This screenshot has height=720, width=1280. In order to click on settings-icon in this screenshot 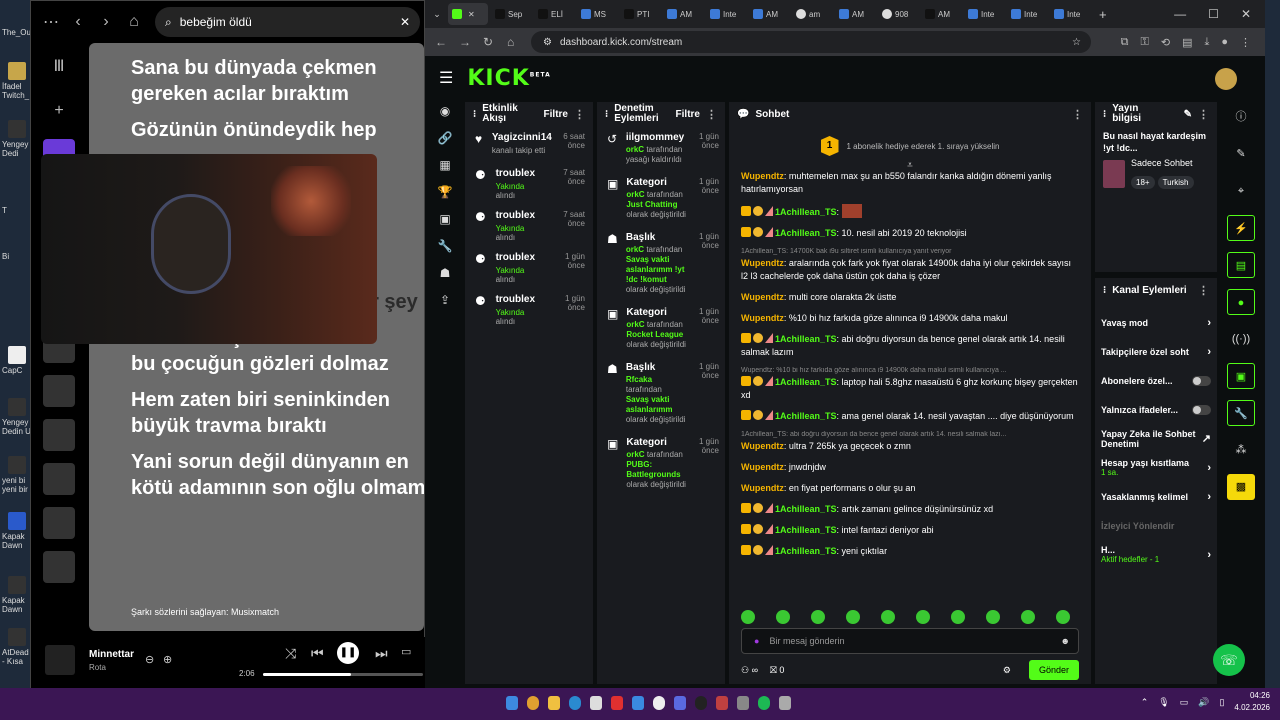, I will do `click(743, 703)`.